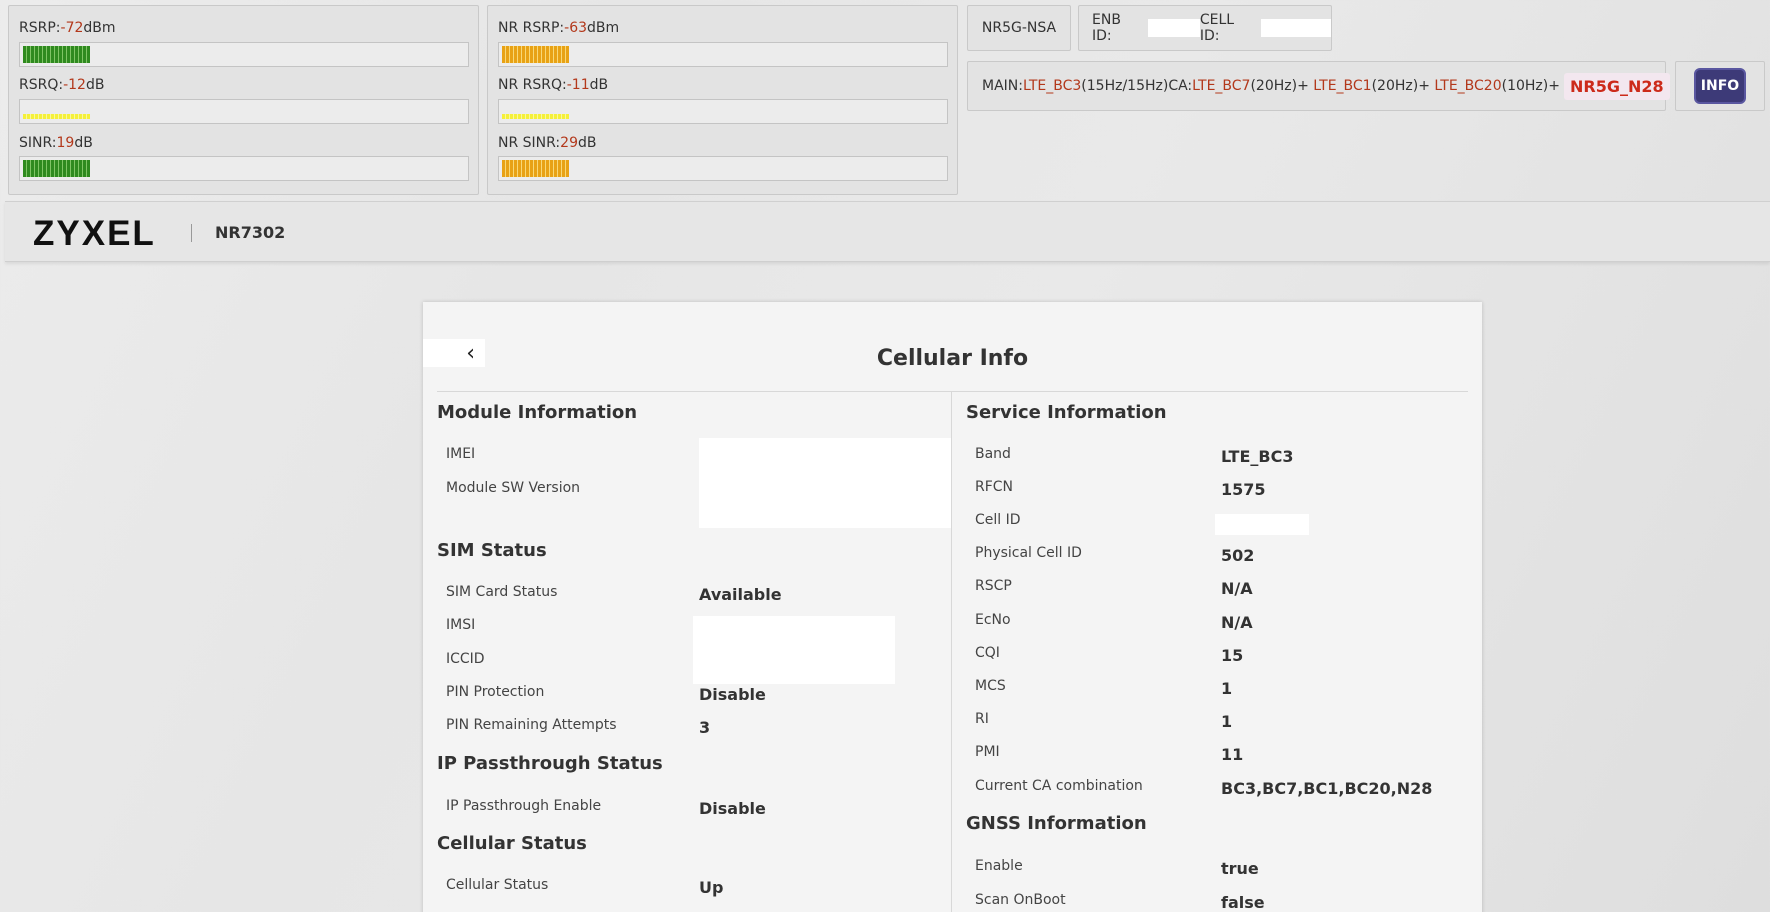 The image size is (1770, 912). I want to click on physical-cell-id-value: 502, so click(1238, 555).